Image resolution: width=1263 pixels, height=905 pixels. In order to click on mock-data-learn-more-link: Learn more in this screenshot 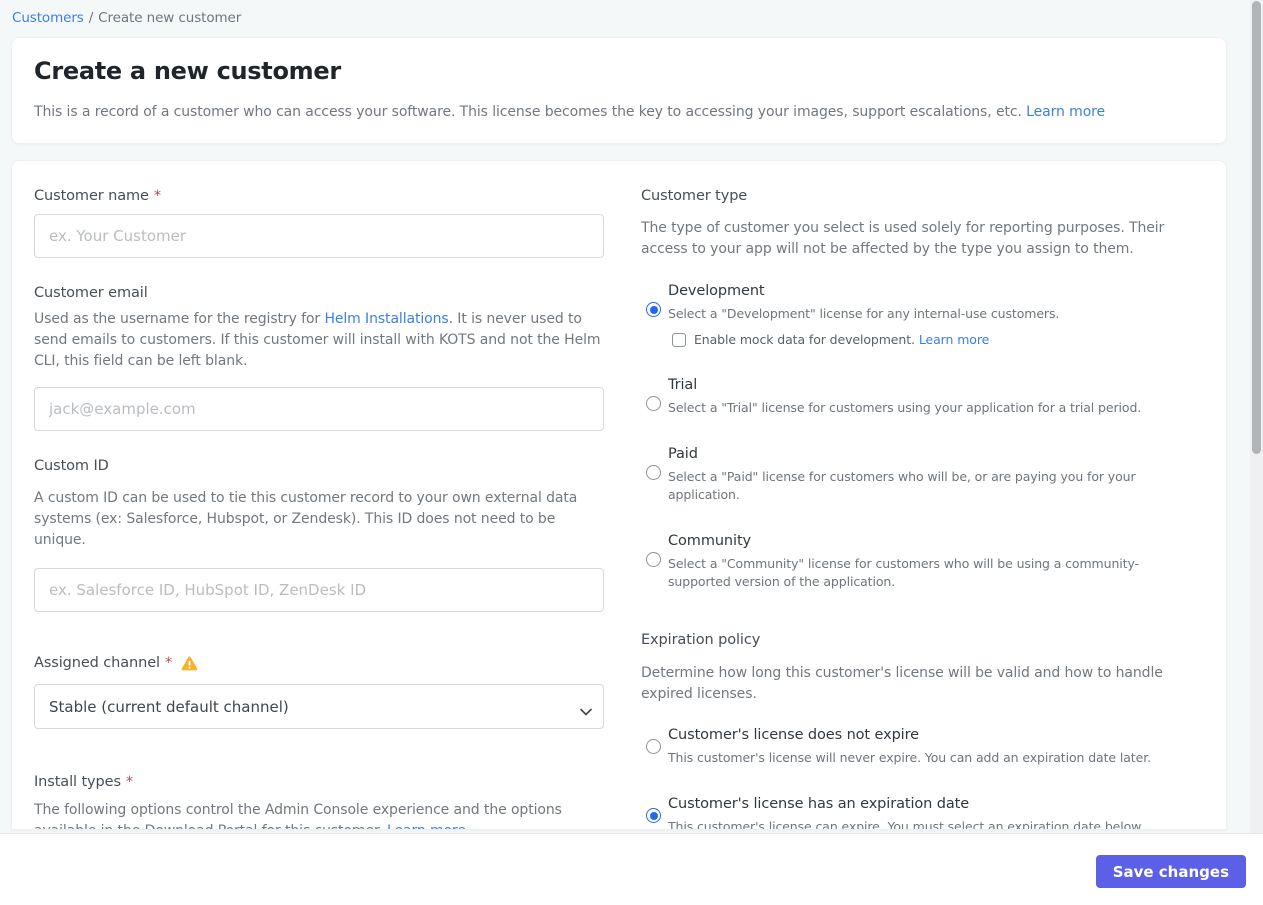, I will do `click(954, 339)`.